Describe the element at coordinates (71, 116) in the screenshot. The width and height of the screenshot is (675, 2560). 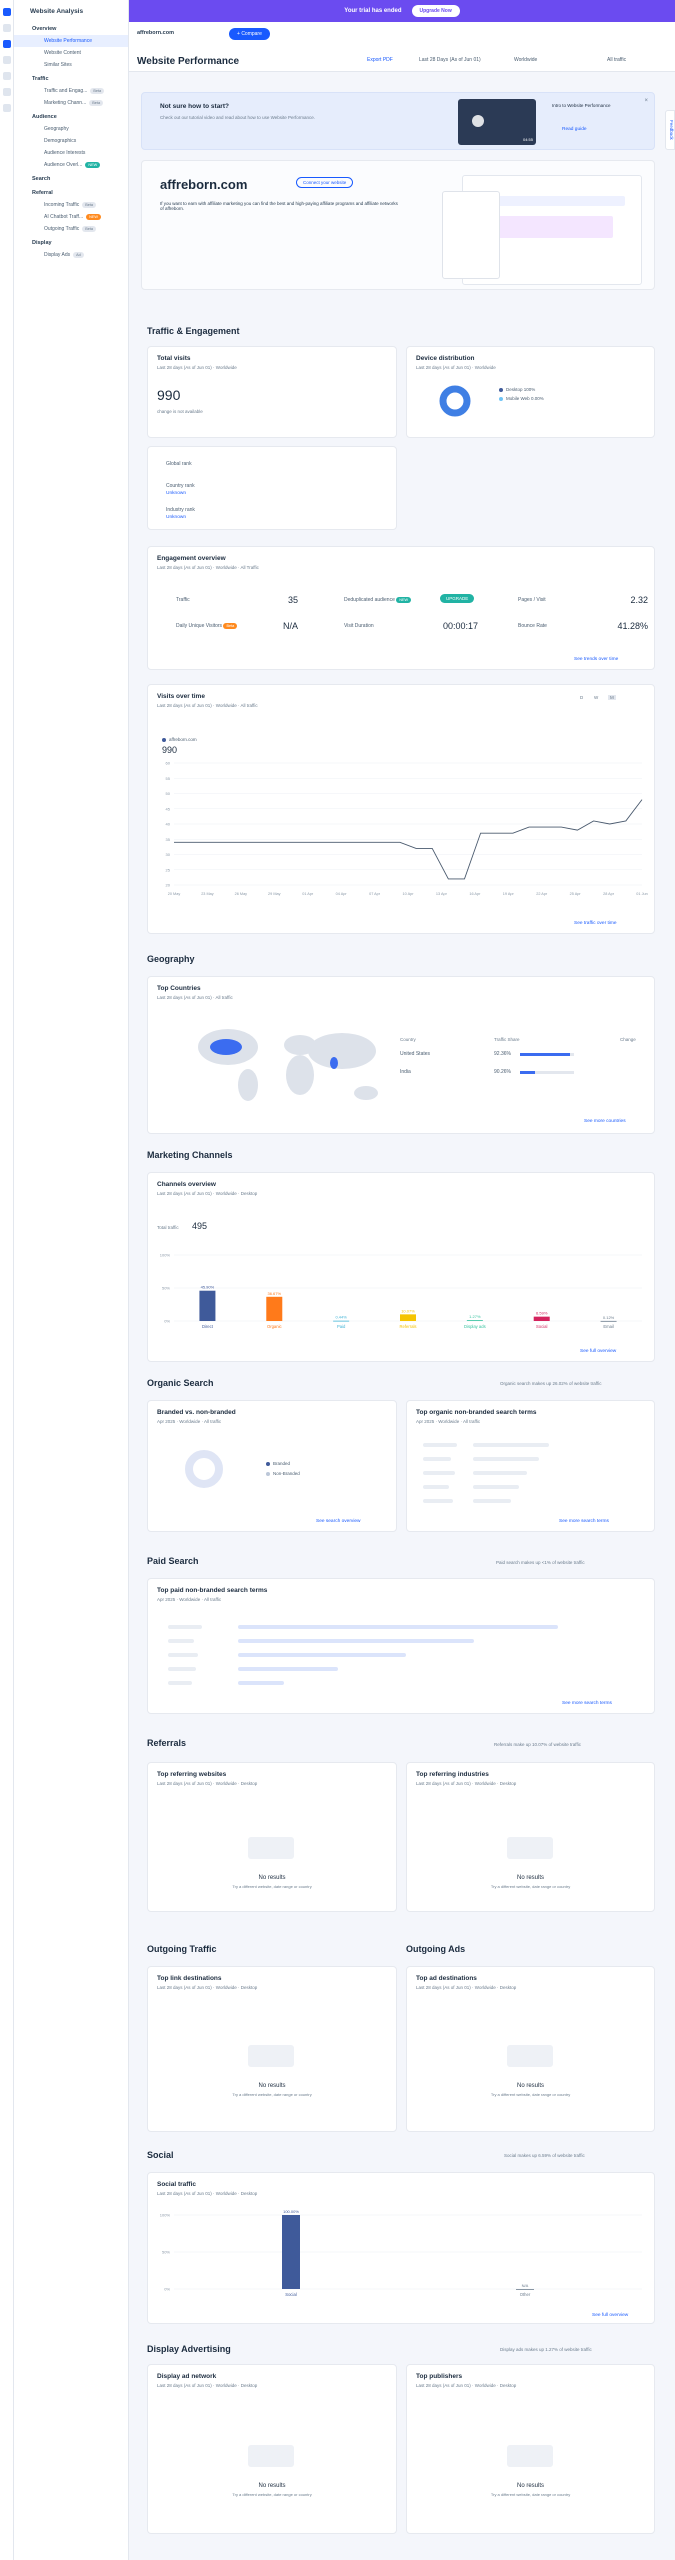
I see `sidebar-group-audience: Audience` at that location.